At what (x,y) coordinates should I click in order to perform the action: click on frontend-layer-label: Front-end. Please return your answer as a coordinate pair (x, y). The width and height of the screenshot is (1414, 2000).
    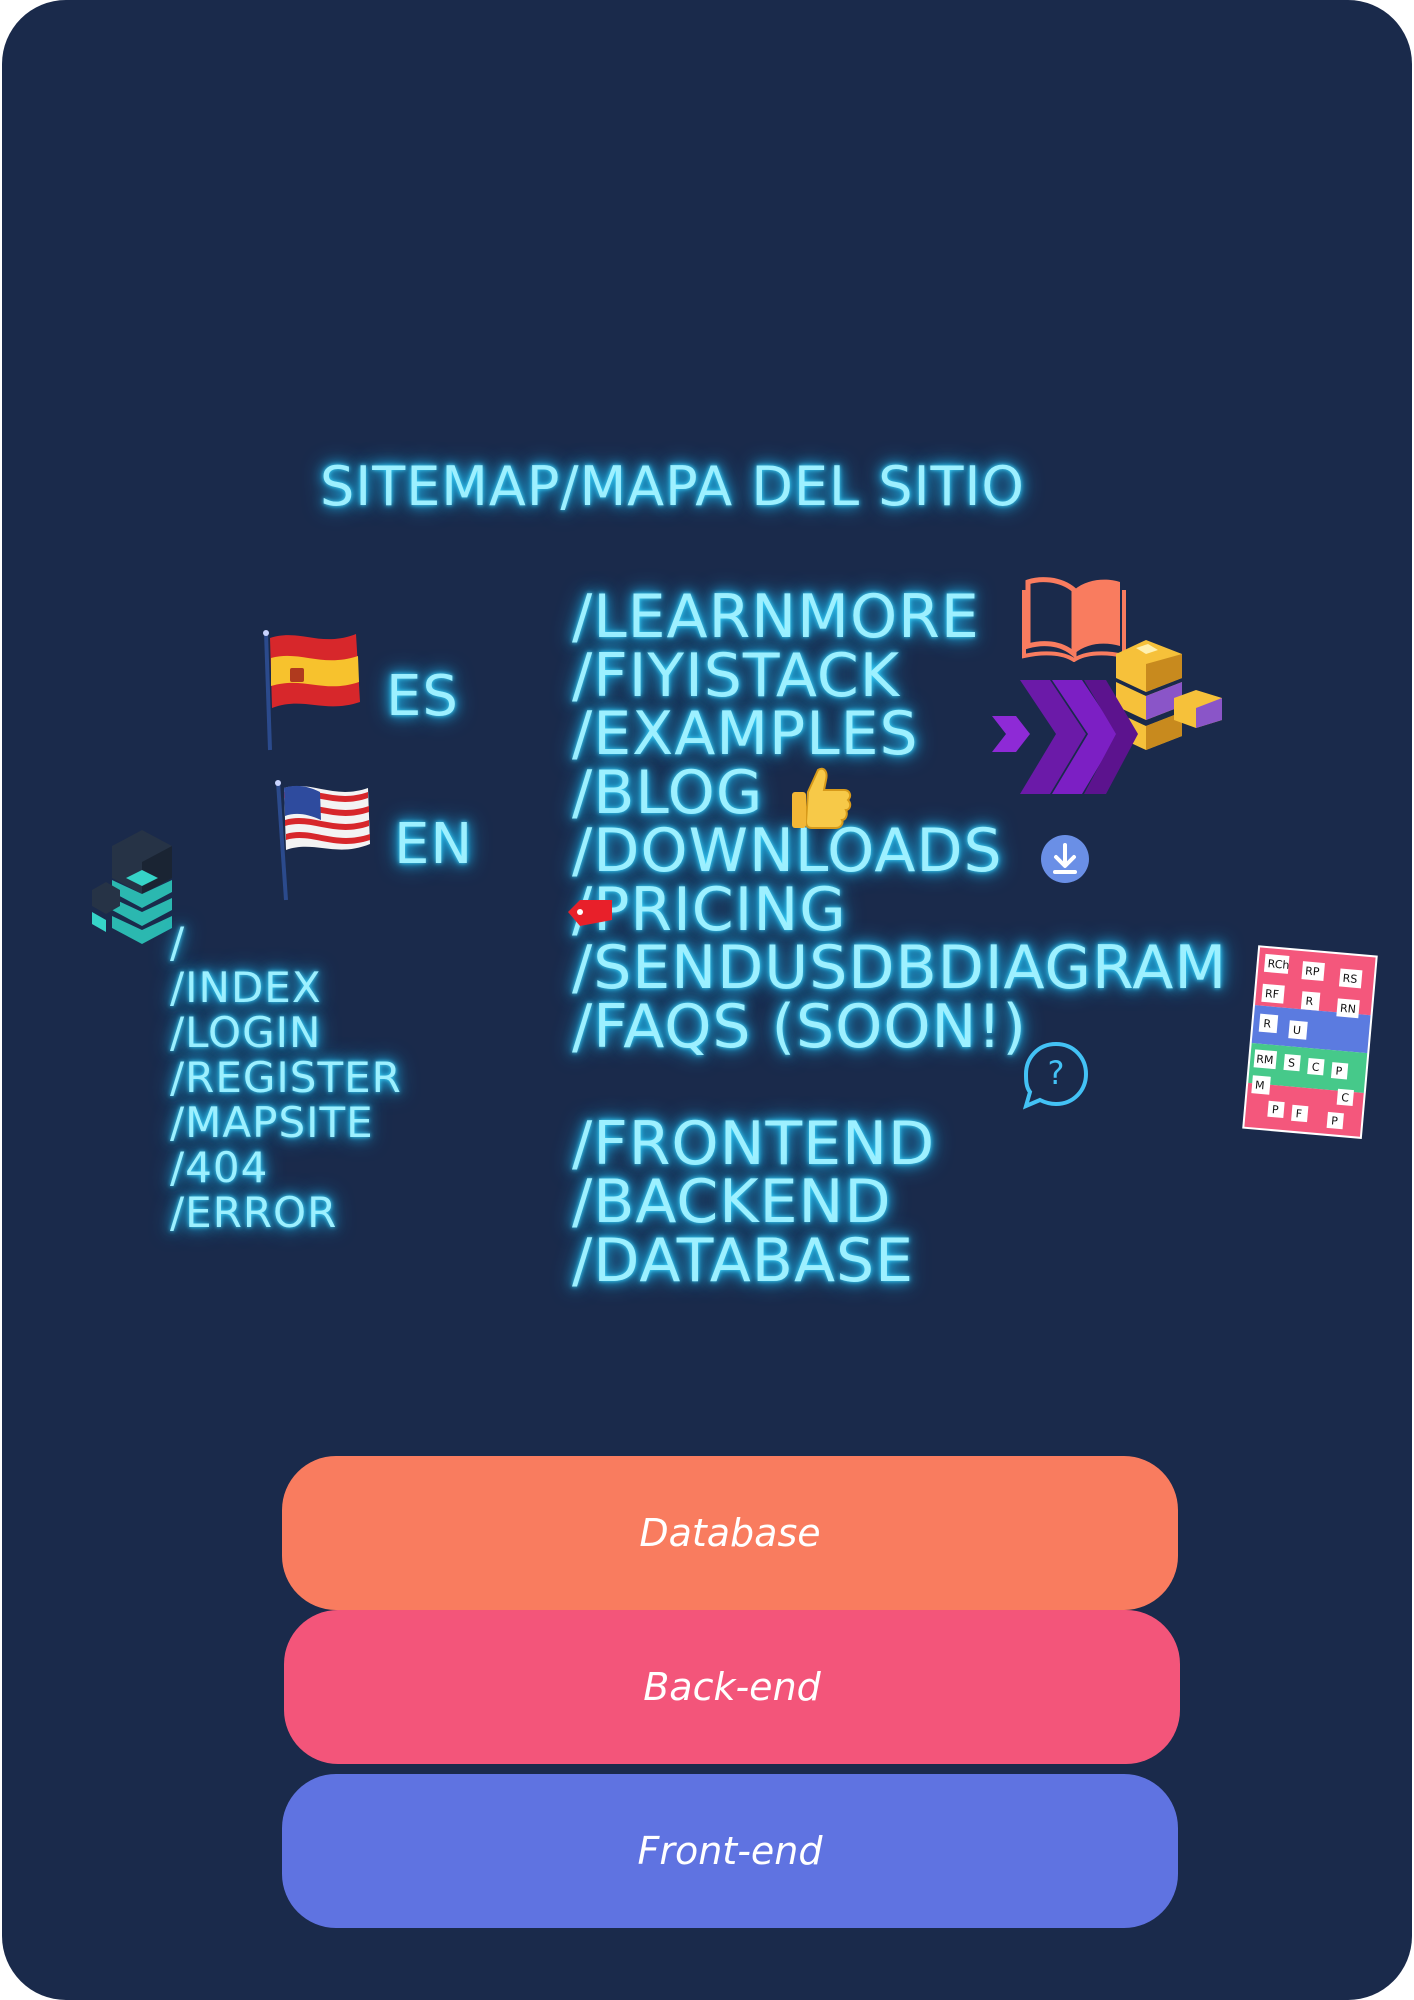
    Looking at the image, I should click on (730, 1851).